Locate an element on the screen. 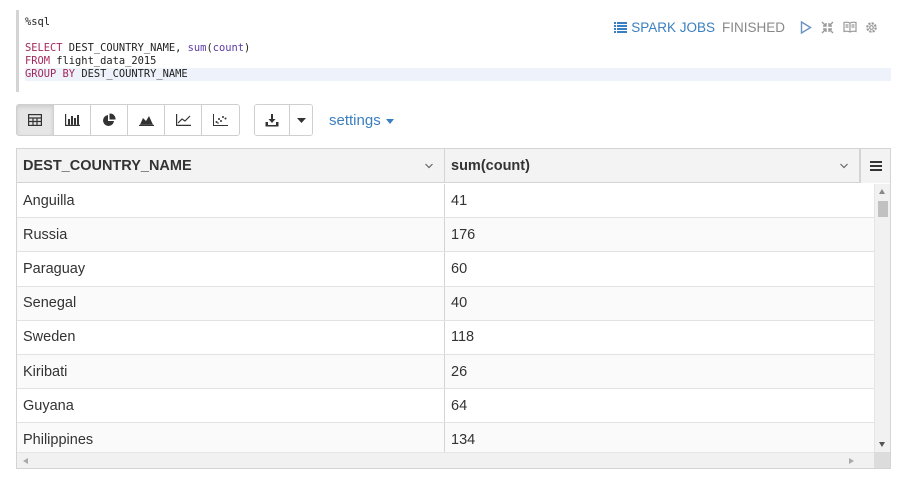  cell-sum-count: 26 is located at coordinates (459, 371).